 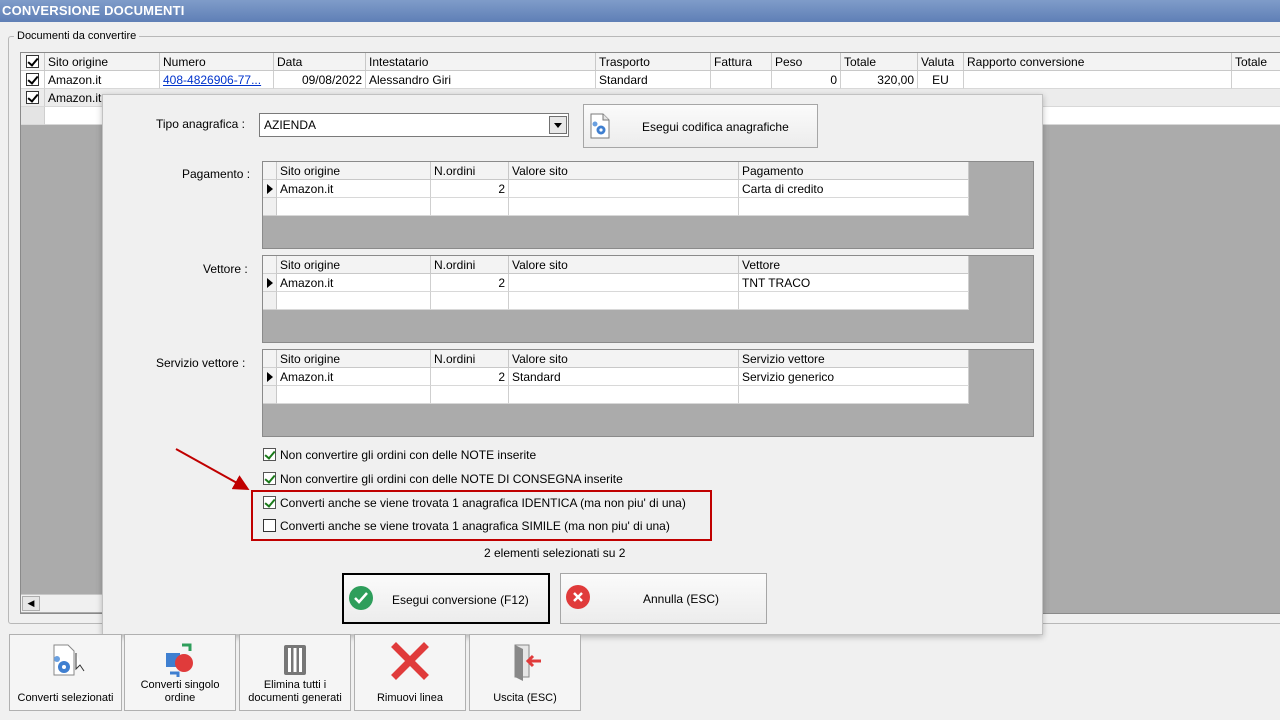 What do you see at coordinates (320, 62) in the screenshot?
I see `col-data: Data` at bounding box center [320, 62].